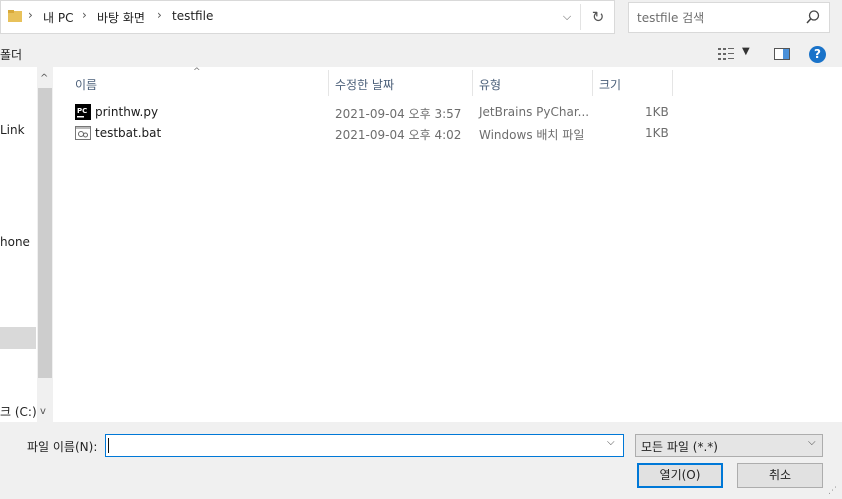 Image resolution: width=842 pixels, height=499 pixels. What do you see at coordinates (11, 54) in the screenshot?
I see `new-folder-button: 폴더` at bounding box center [11, 54].